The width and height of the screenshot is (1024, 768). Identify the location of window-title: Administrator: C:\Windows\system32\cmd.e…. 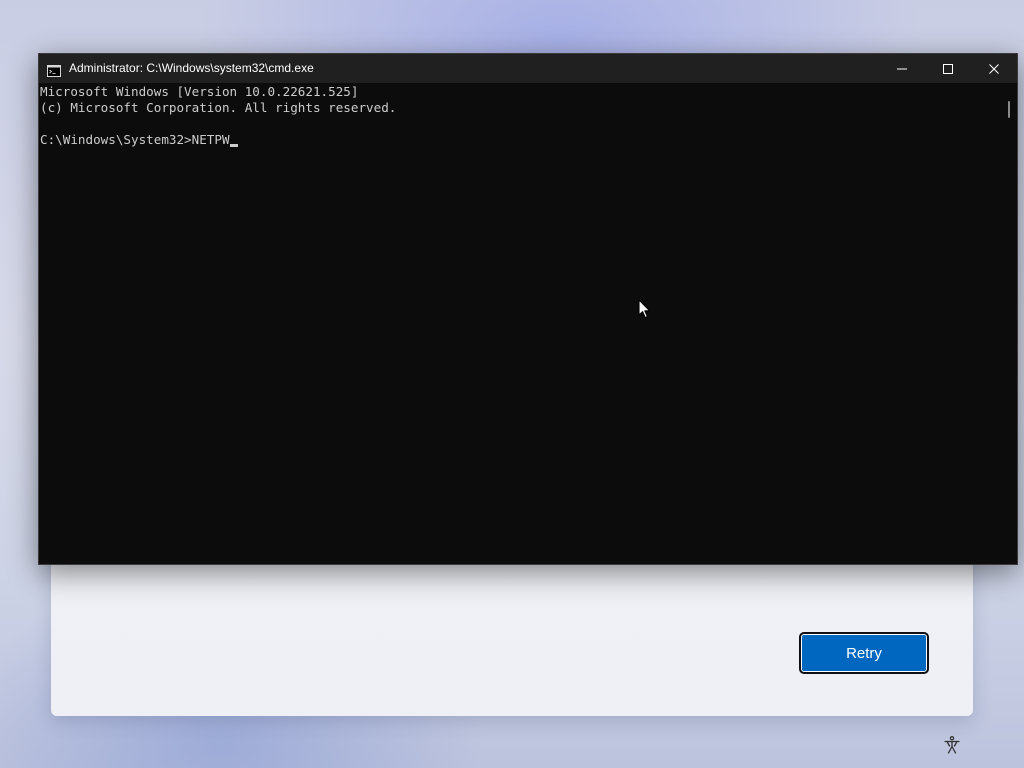
(191, 68).